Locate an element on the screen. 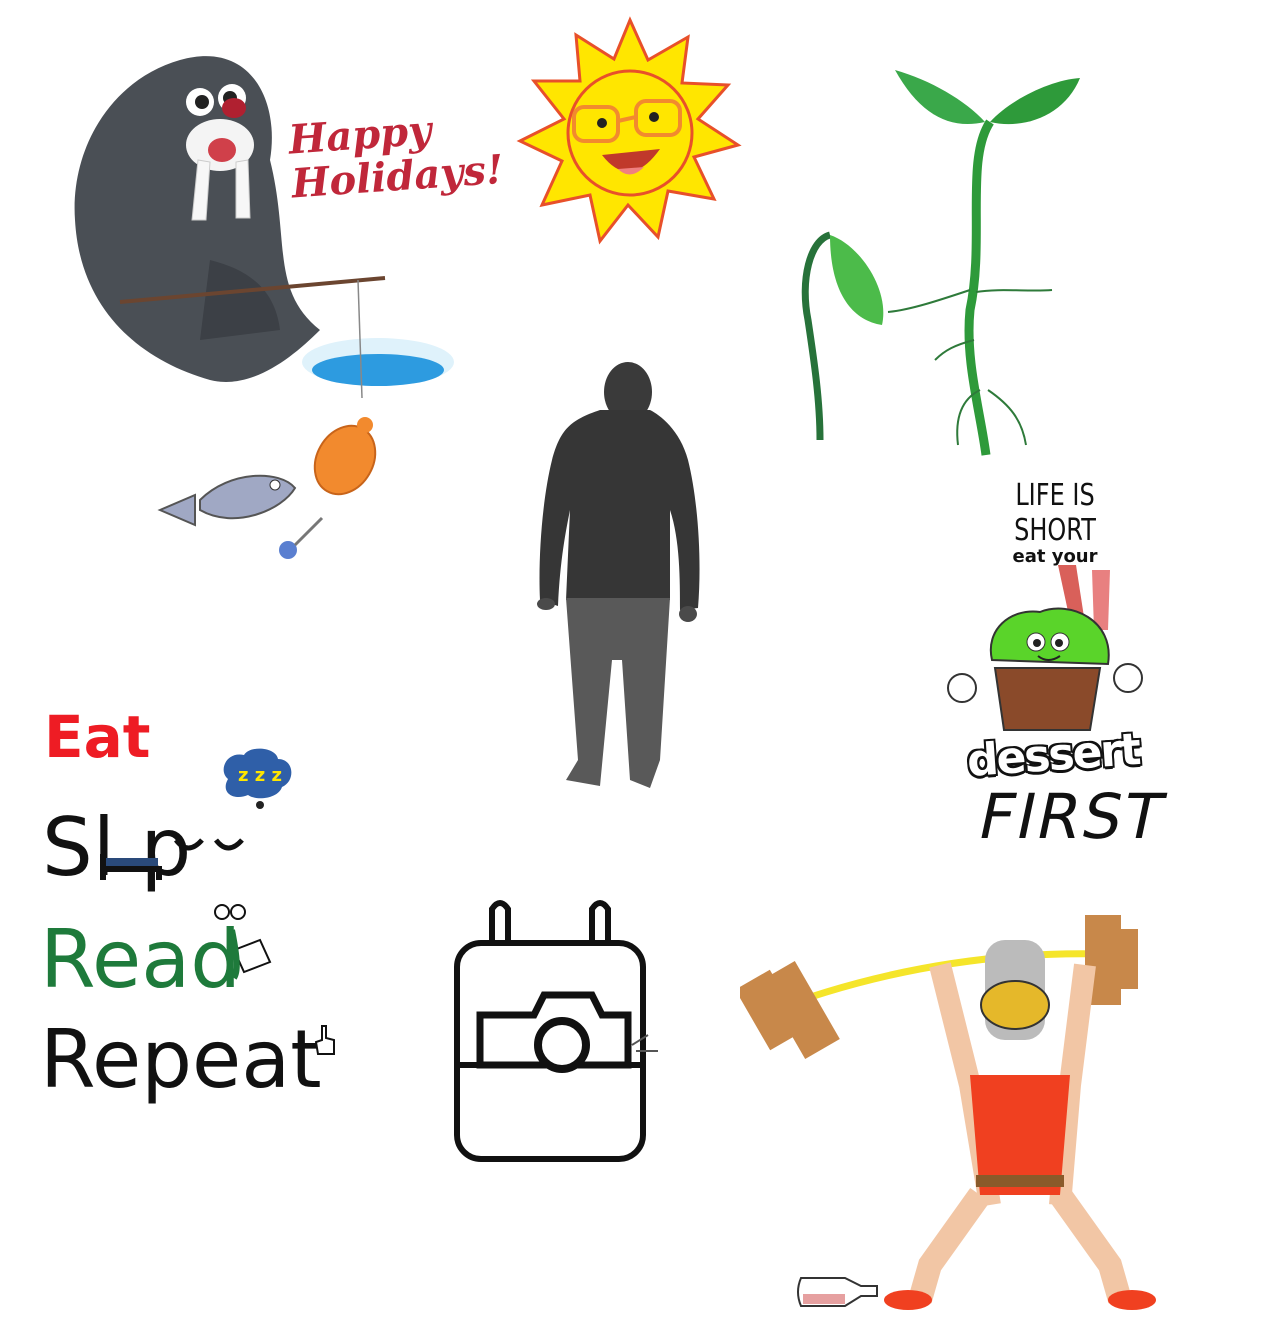 This screenshot has width=1280, height=1328. bottle-icon is located at coordinates (837, 1292).